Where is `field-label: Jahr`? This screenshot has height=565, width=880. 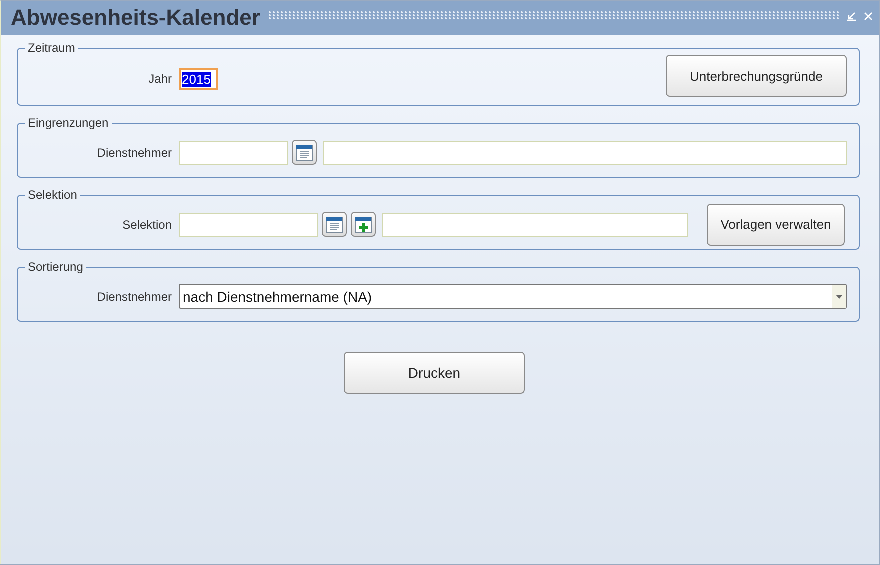 field-label: Jahr is located at coordinates (160, 79).